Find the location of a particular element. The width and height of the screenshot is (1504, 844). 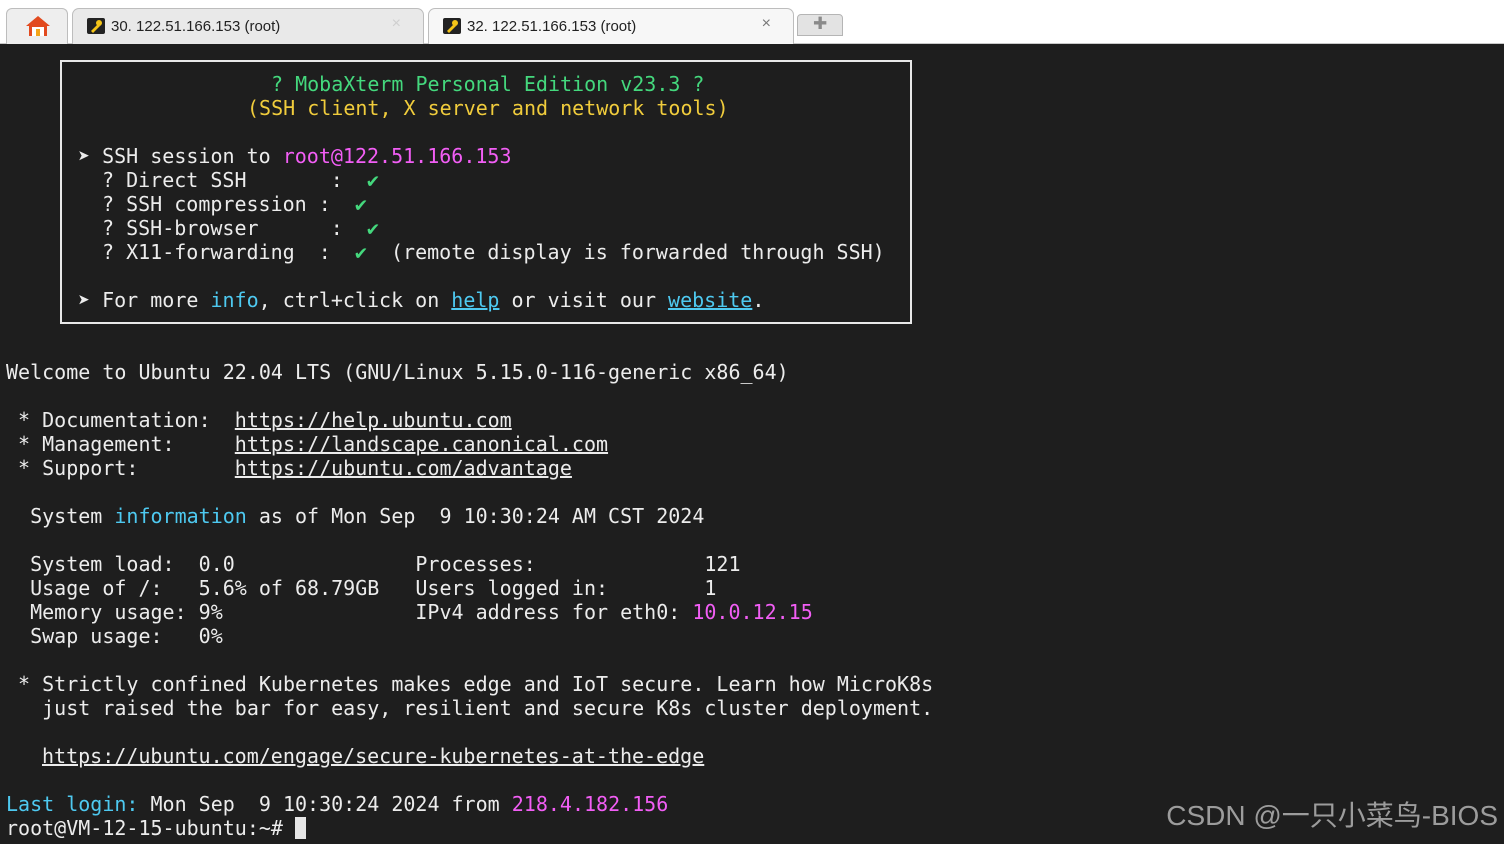

doc-link-line: * Documentation: https://help.ubuntu.com is located at coordinates (259, 420).